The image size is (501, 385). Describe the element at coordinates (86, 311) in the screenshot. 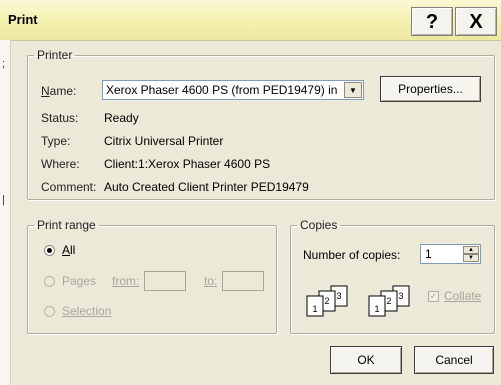

I see `selection-label: Selection` at that location.